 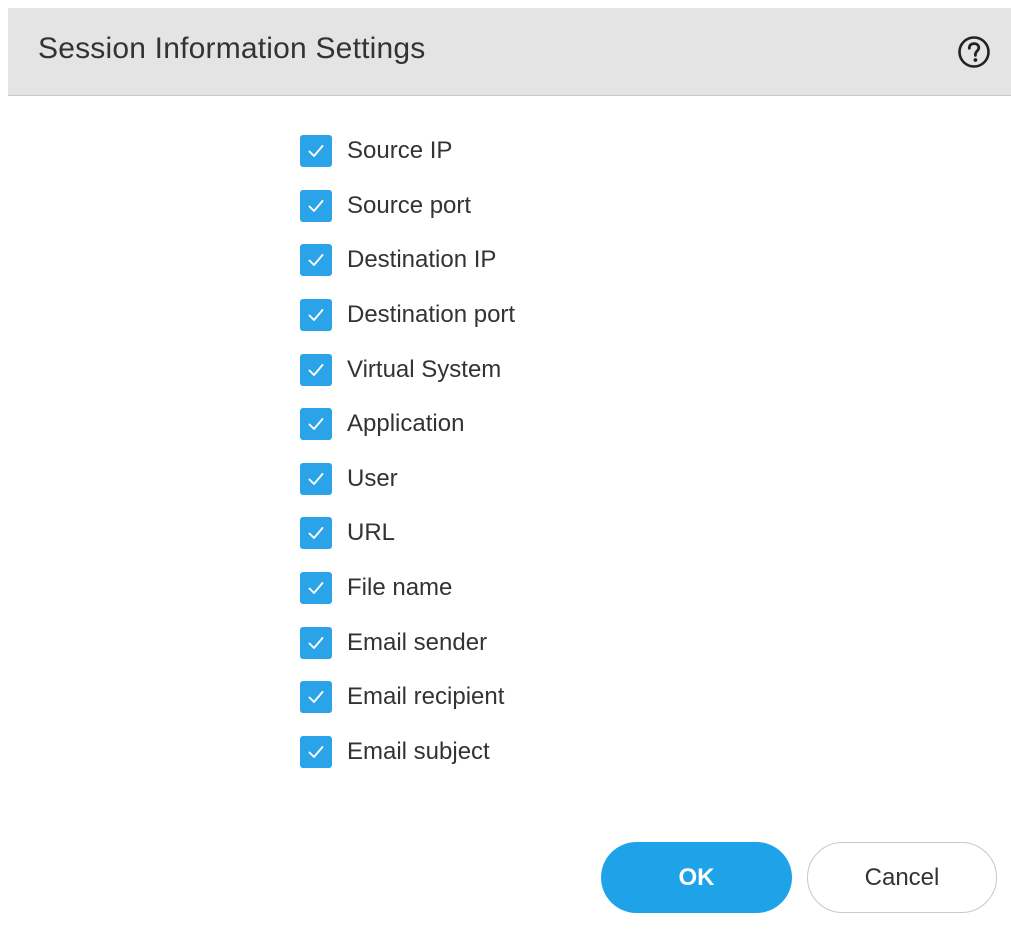 I want to click on checkbox-label: Email sender, so click(x=417, y=642).